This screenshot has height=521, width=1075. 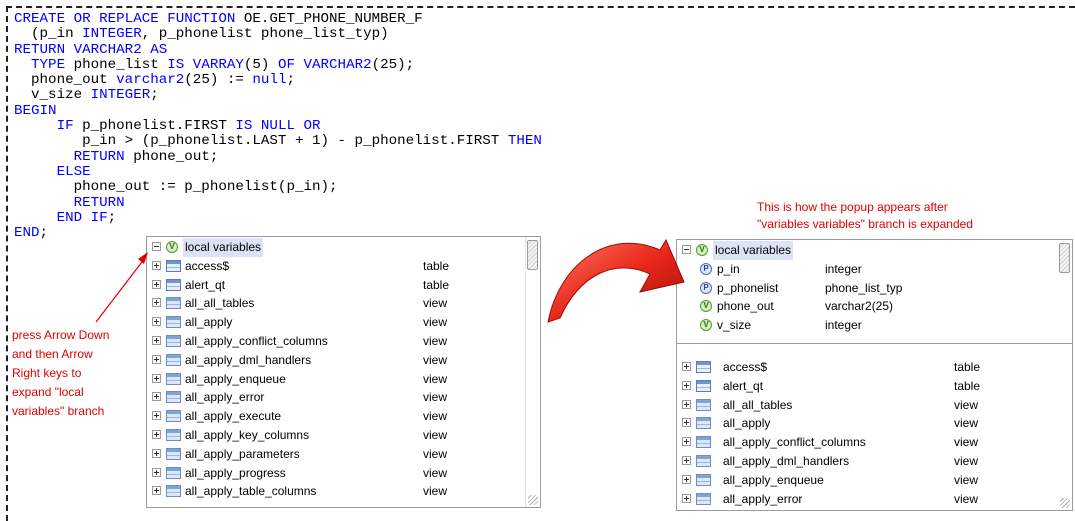 I want to click on code-line: phone_out := p_phonelist(p_in);, so click(x=278, y=187).